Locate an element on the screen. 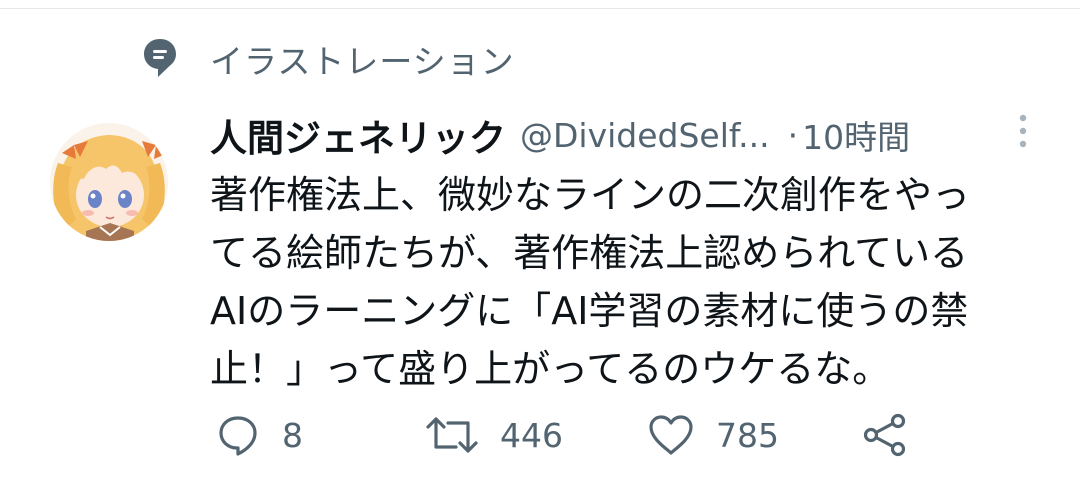  tweet-header: 人間ジェネリック @DividedSelf... · 10時間 is located at coordinates (620, 135).